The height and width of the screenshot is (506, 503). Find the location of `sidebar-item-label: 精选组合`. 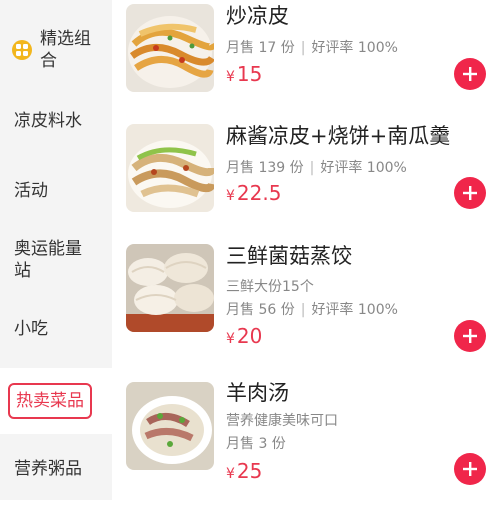

sidebar-item-label: 精选组合 is located at coordinates (65, 50).